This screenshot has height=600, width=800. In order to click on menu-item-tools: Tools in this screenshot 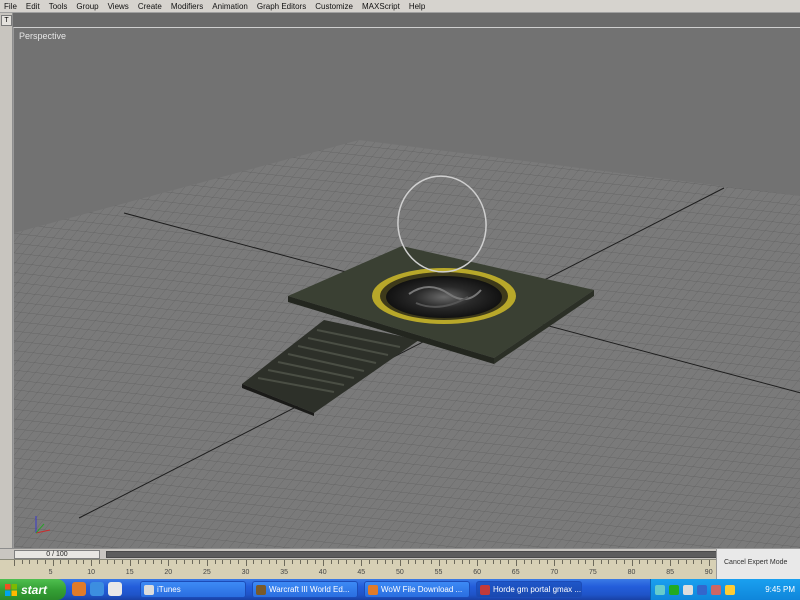, I will do `click(59, 6)`.